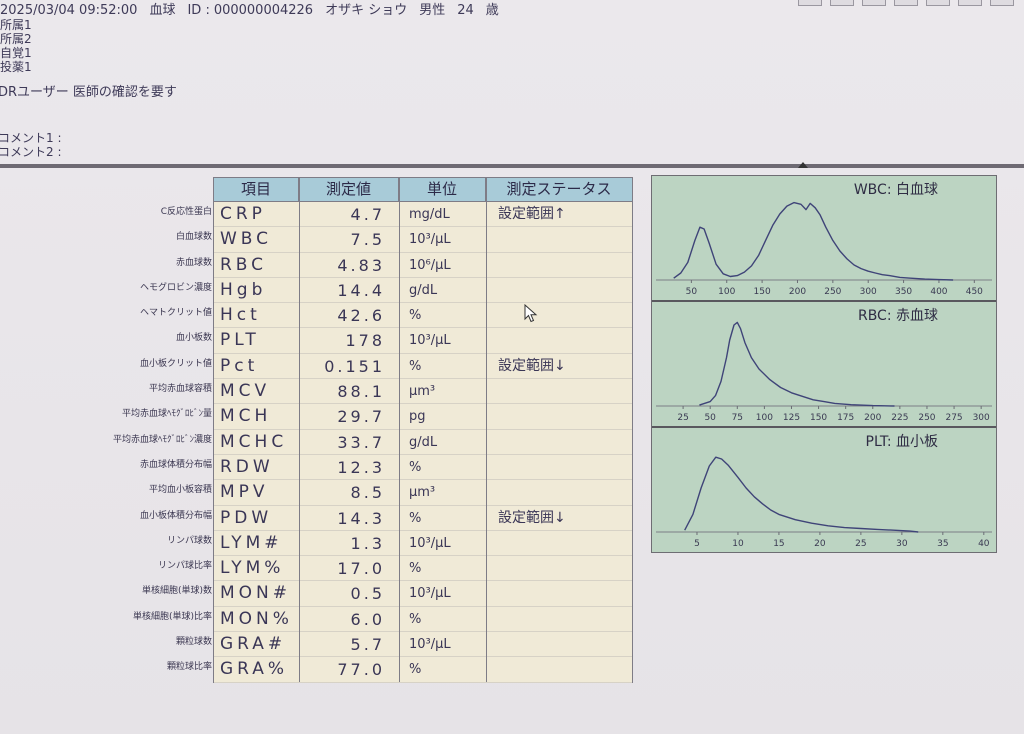  Describe the element at coordinates (423, 417) in the screenshot. I see `table-row: MCH 29.7 pg` at that location.